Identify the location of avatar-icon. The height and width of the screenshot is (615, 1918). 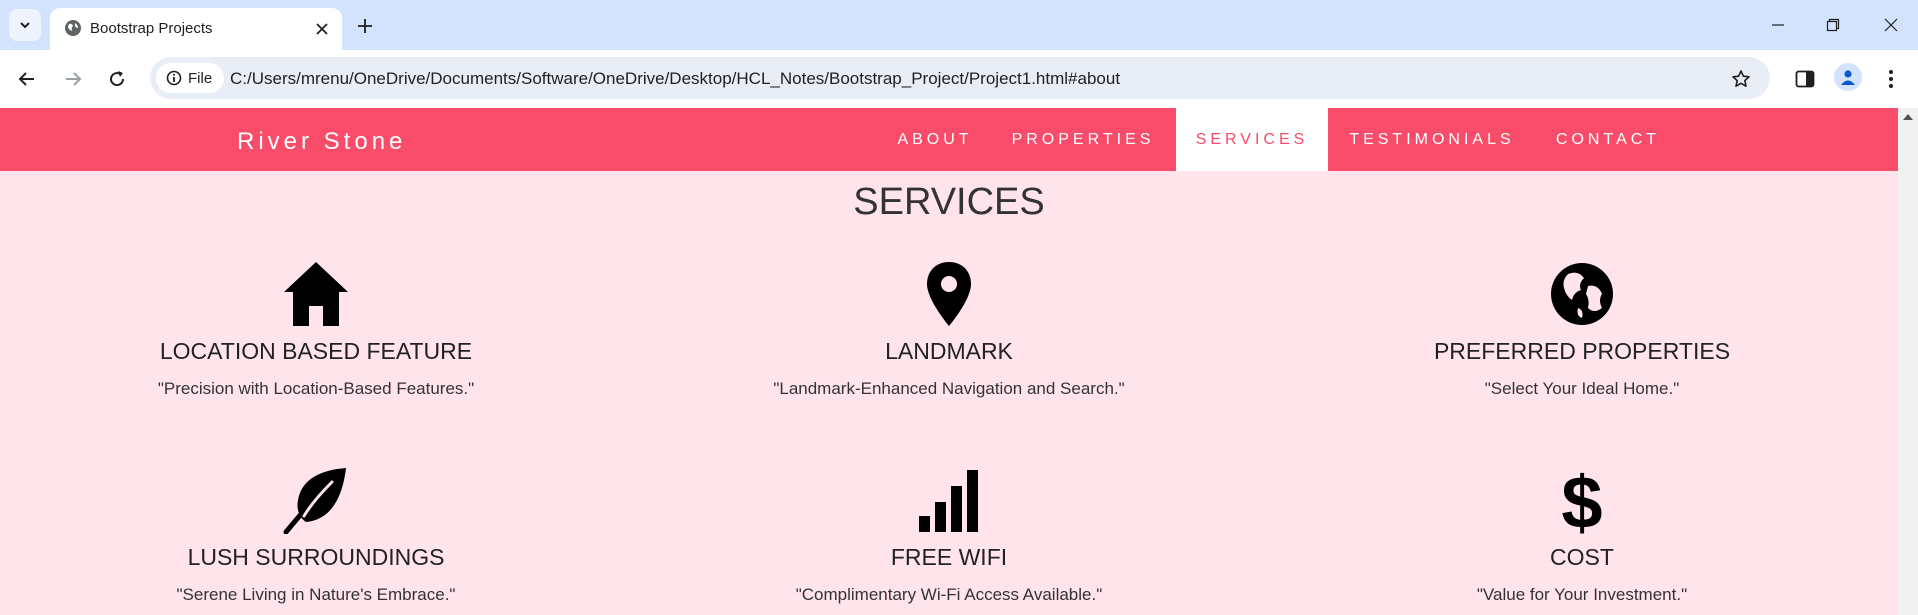
(1848, 77).